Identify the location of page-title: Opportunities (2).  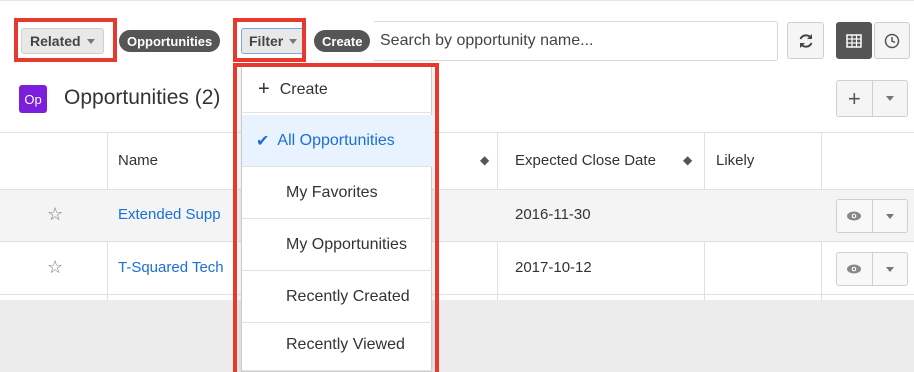
(142, 97).